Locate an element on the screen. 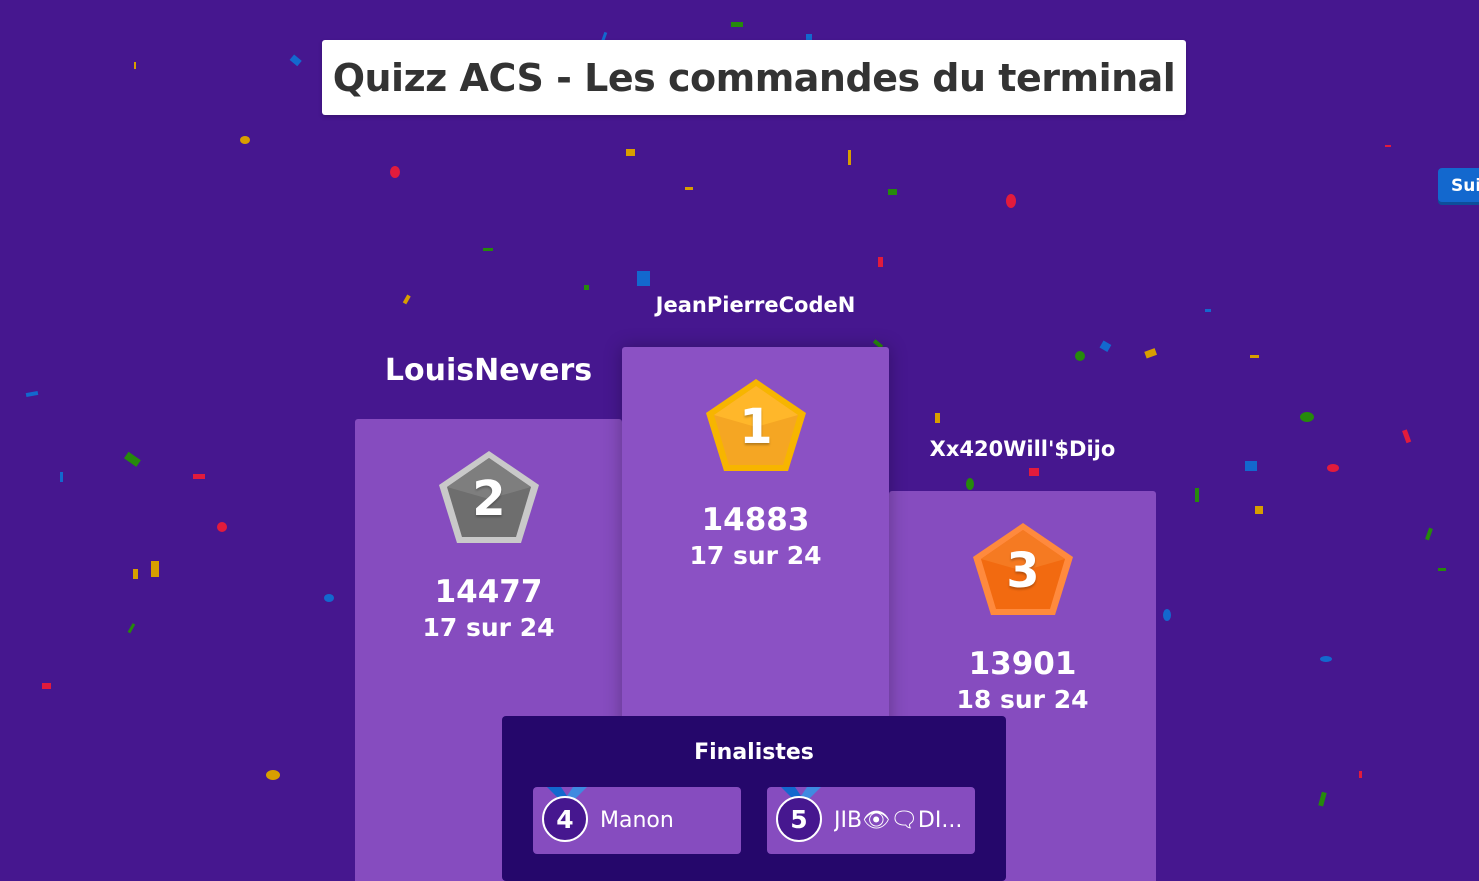 The image size is (1479, 881). quiz-title-box: Quizz ACS - Les commandes du terminal is located at coordinates (754, 77).